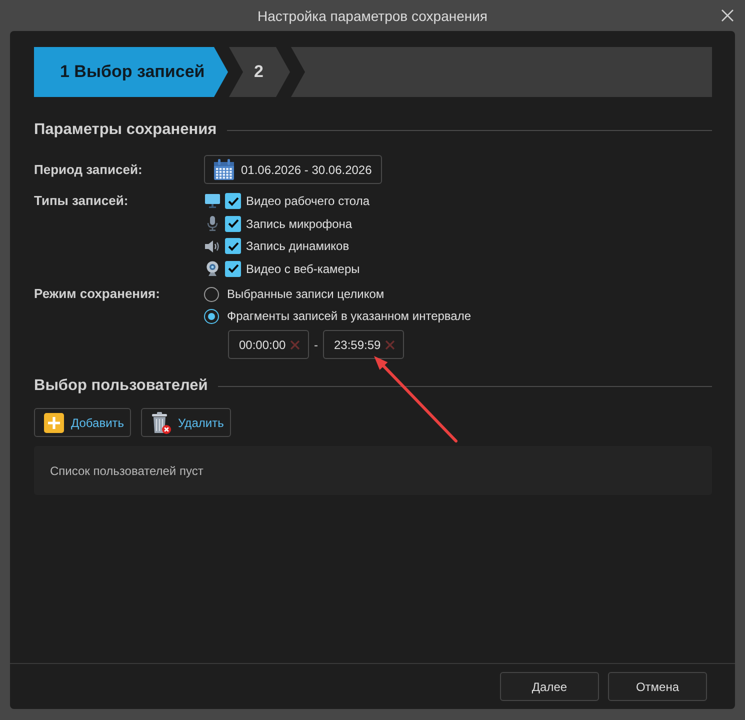 The width and height of the screenshot is (745, 720). I want to click on checkbox-label: Запись динамиков, so click(298, 246).